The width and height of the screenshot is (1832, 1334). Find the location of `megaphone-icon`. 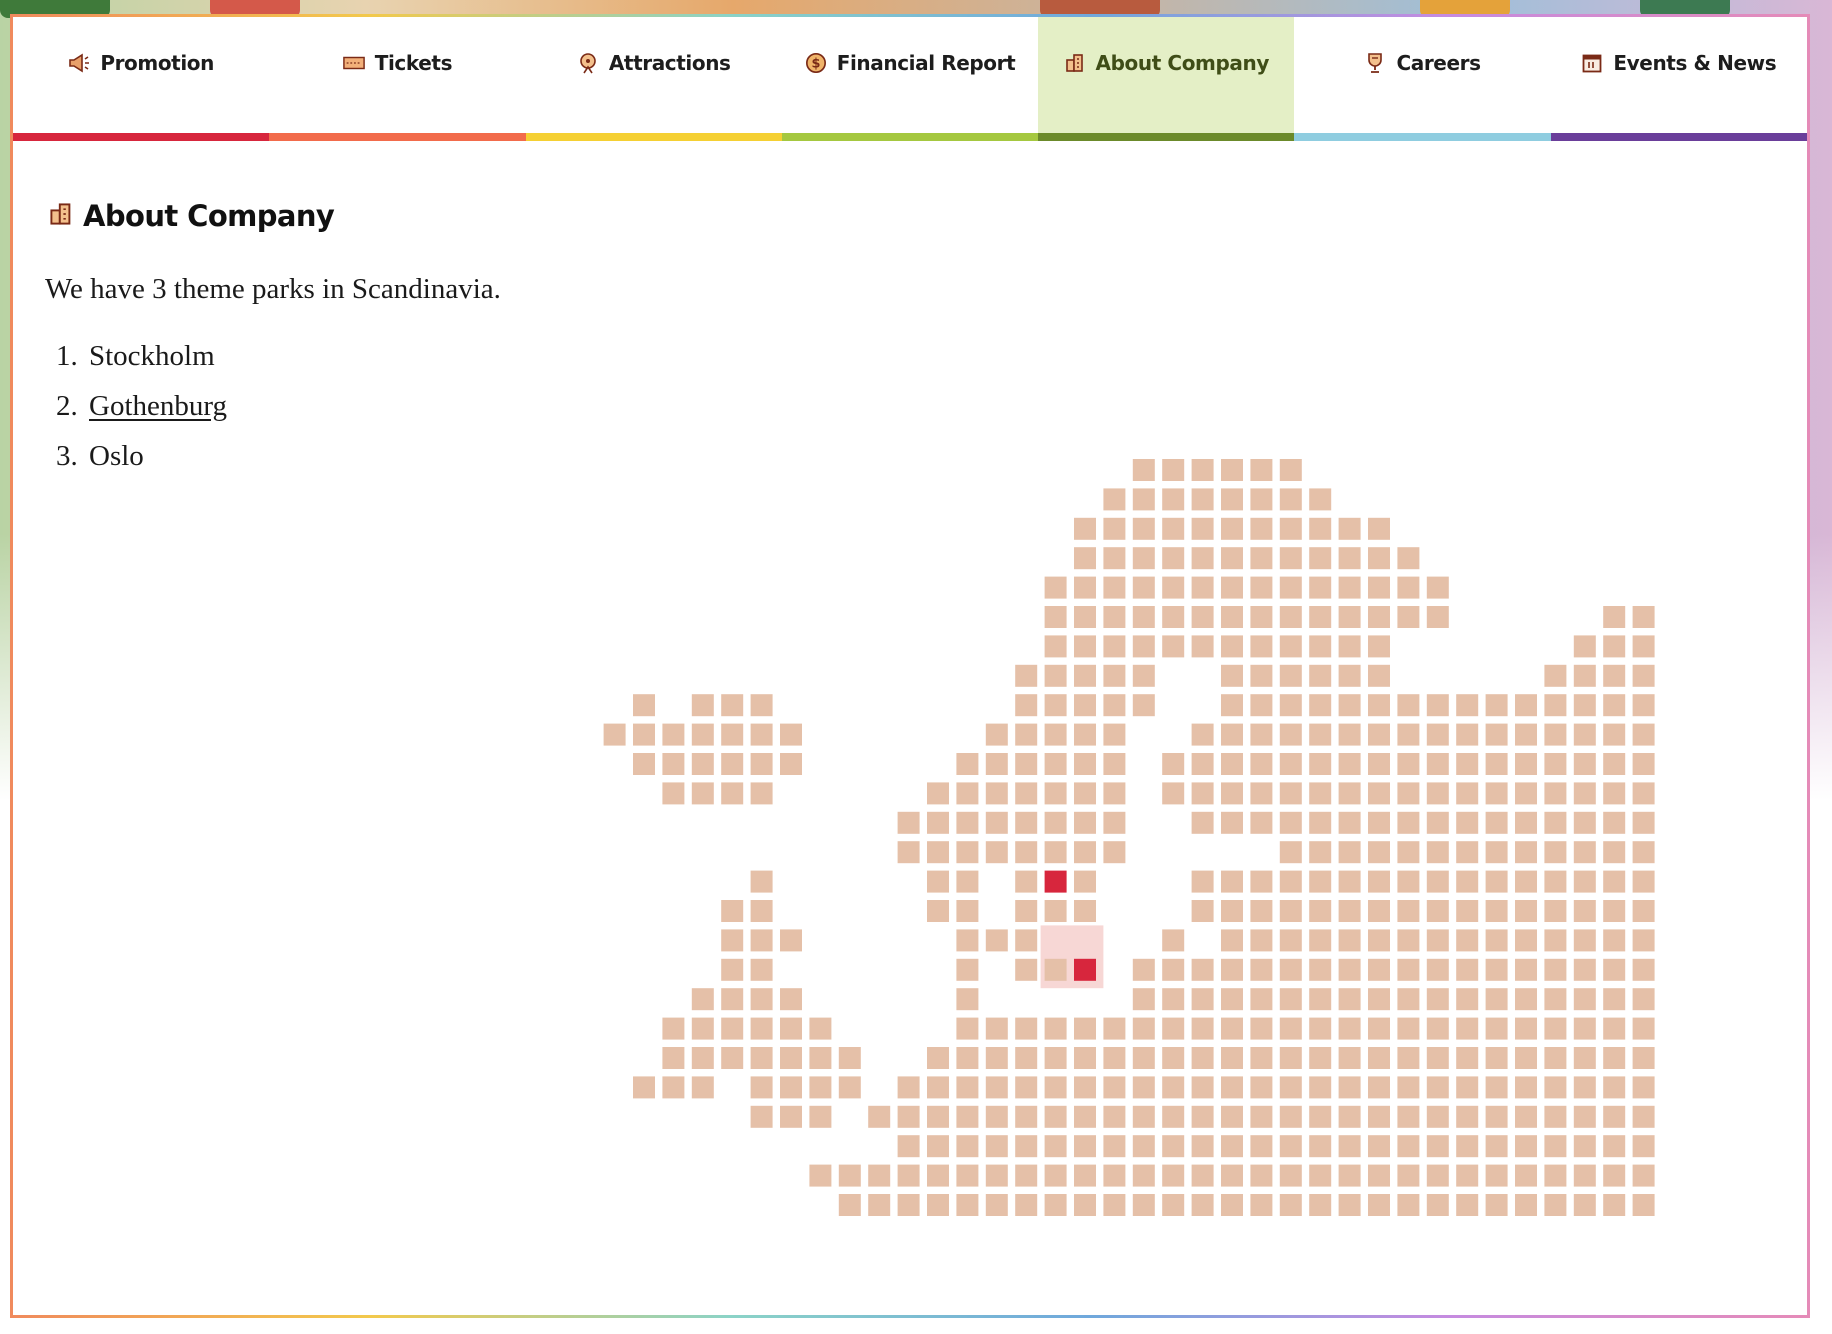

megaphone-icon is located at coordinates (79, 63).